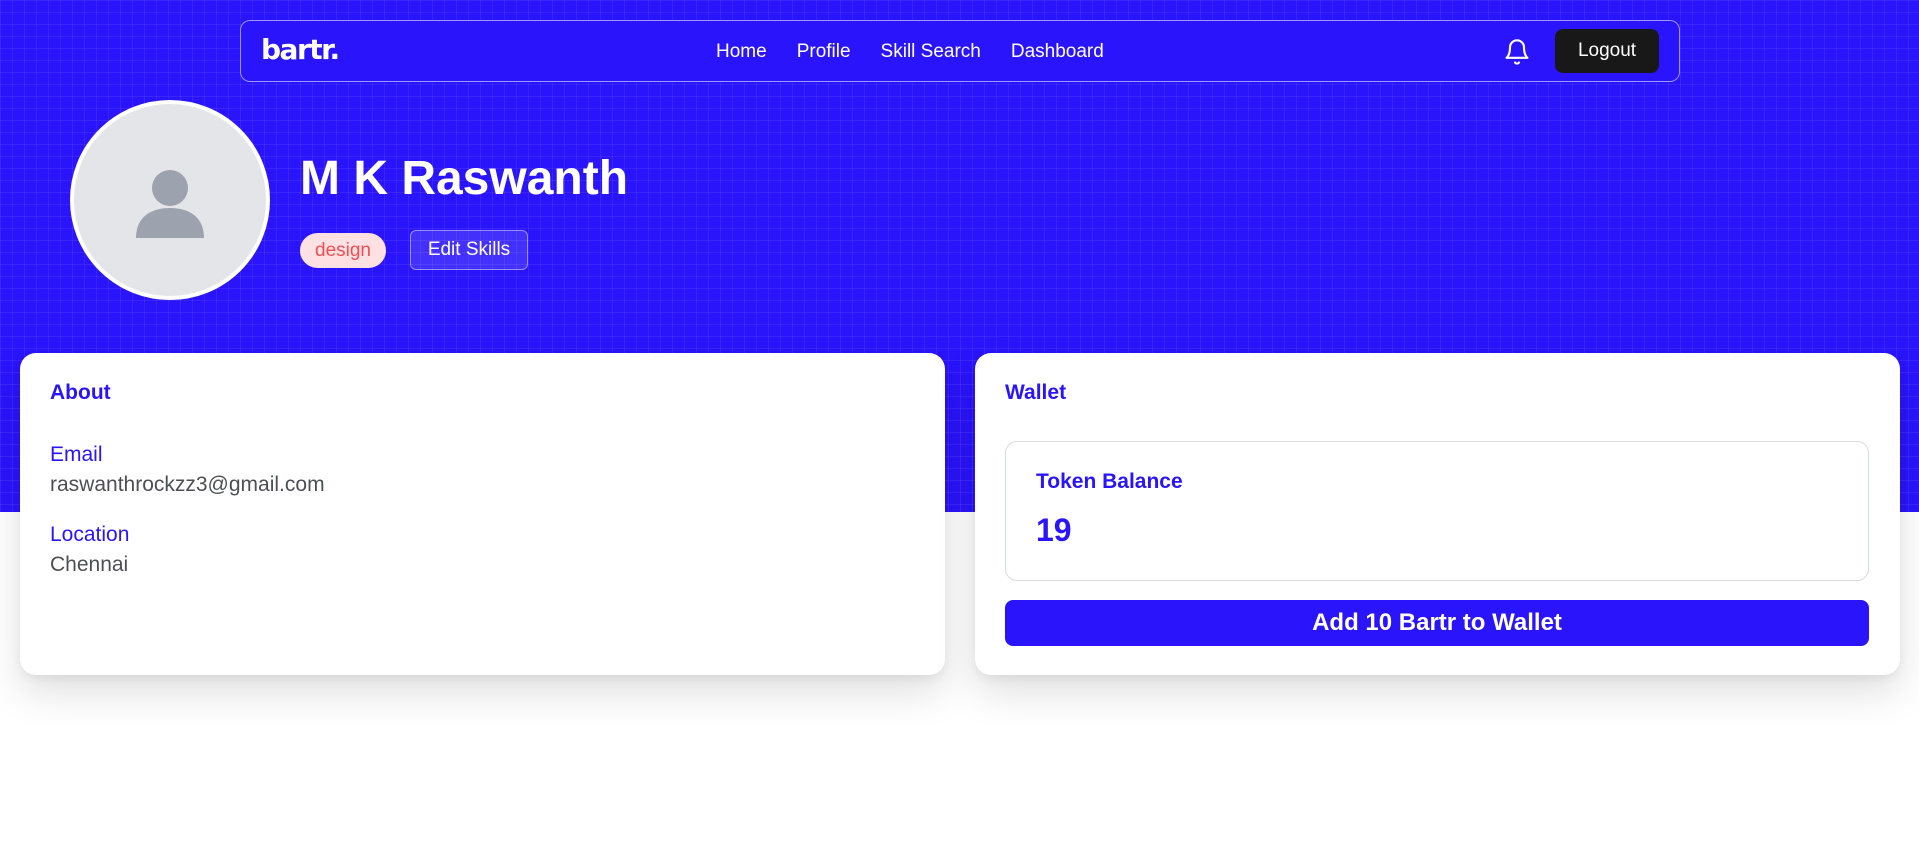  Describe the element at coordinates (931, 52) in the screenshot. I see `nav-link-skill-search: Skill Search` at that location.